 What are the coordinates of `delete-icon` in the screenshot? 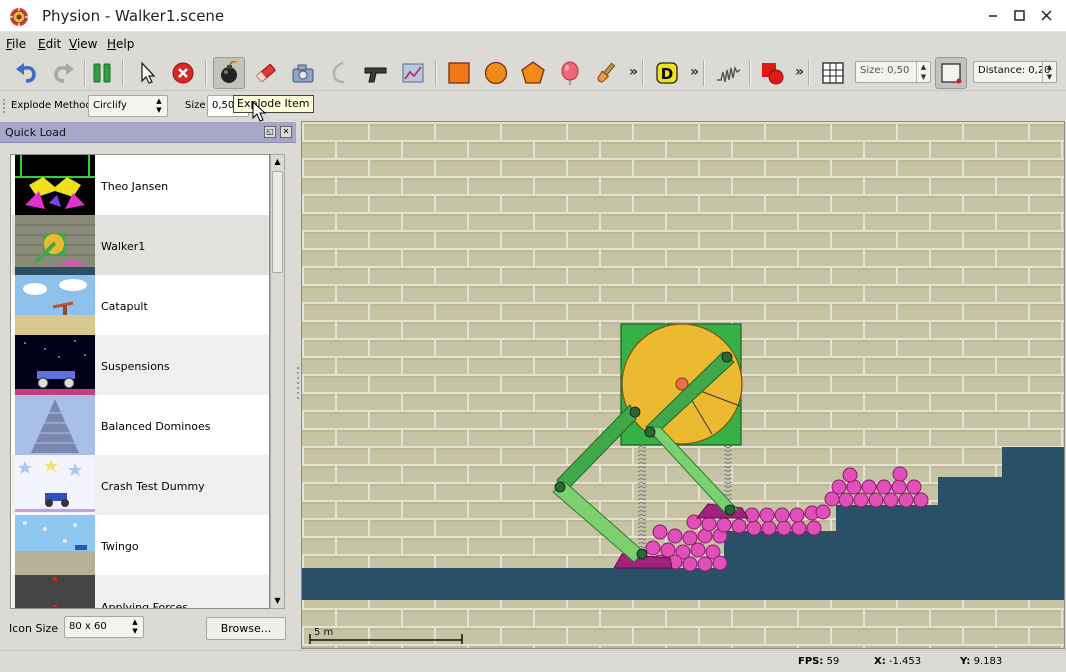 It's located at (183, 73).